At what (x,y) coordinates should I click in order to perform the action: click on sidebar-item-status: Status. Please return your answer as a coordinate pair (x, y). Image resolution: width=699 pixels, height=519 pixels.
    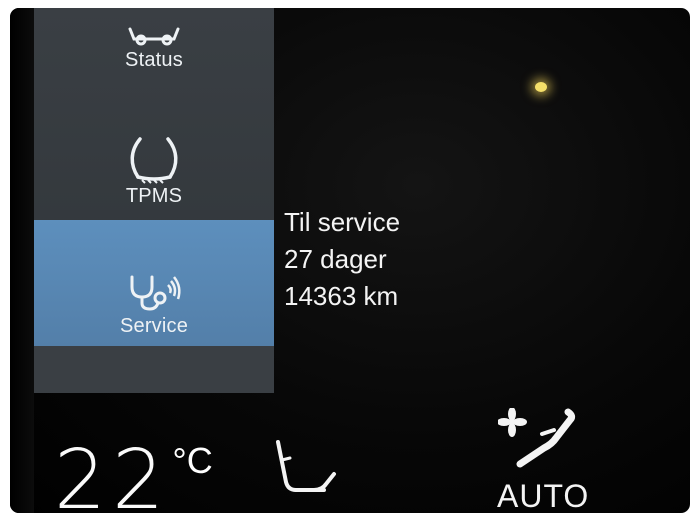
    Looking at the image, I should click on (154, 40).